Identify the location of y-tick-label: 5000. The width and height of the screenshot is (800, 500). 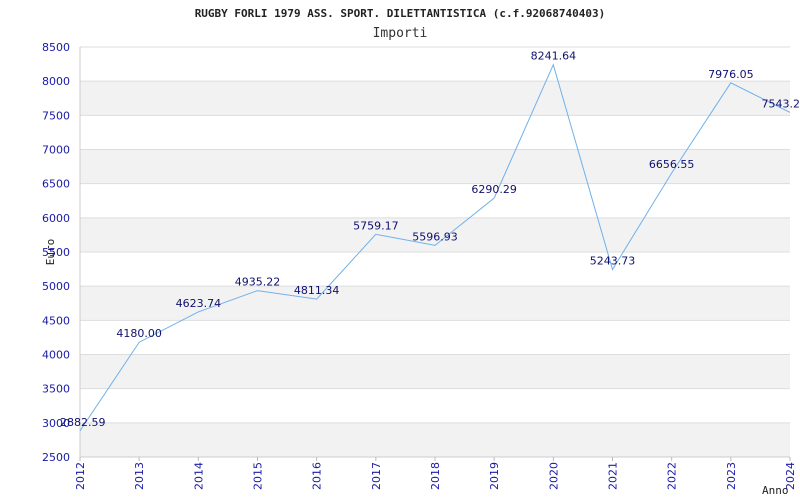
(56, 286).